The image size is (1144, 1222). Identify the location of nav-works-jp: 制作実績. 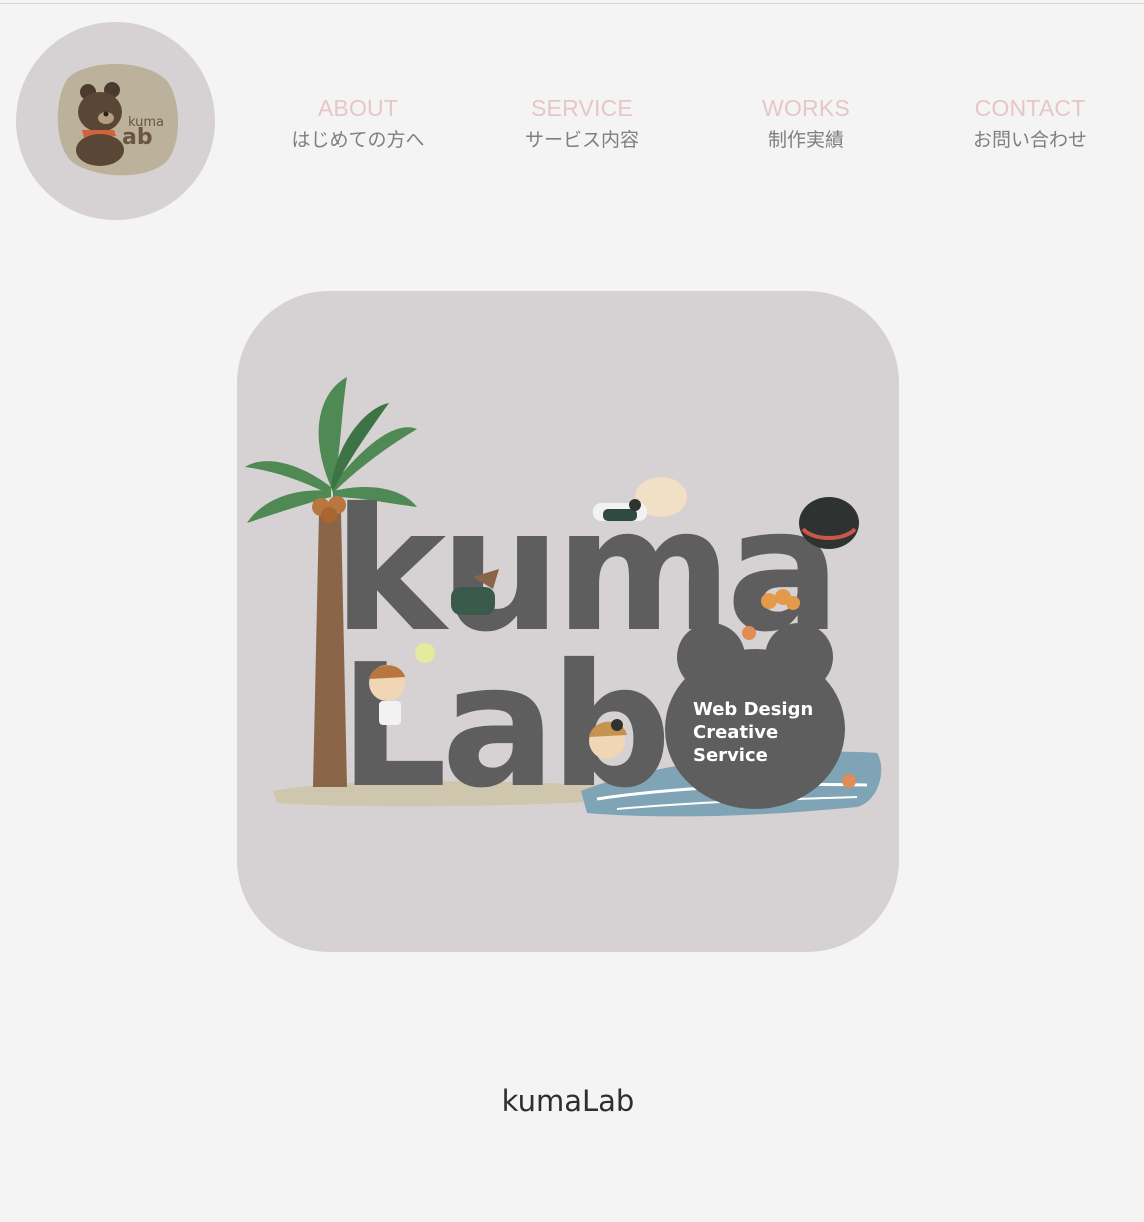
(805, 140).